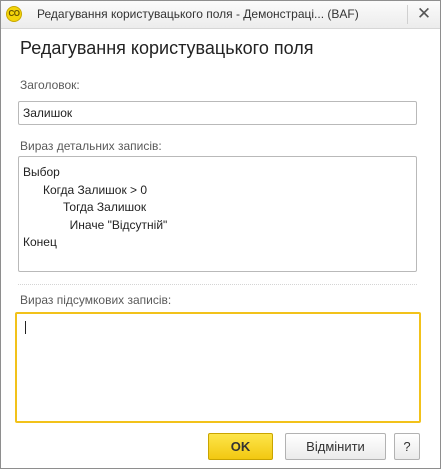  What do you see at coordinates (217, 284) in the screenshot?
I see `section-divider` at bounding box center [217, 284].